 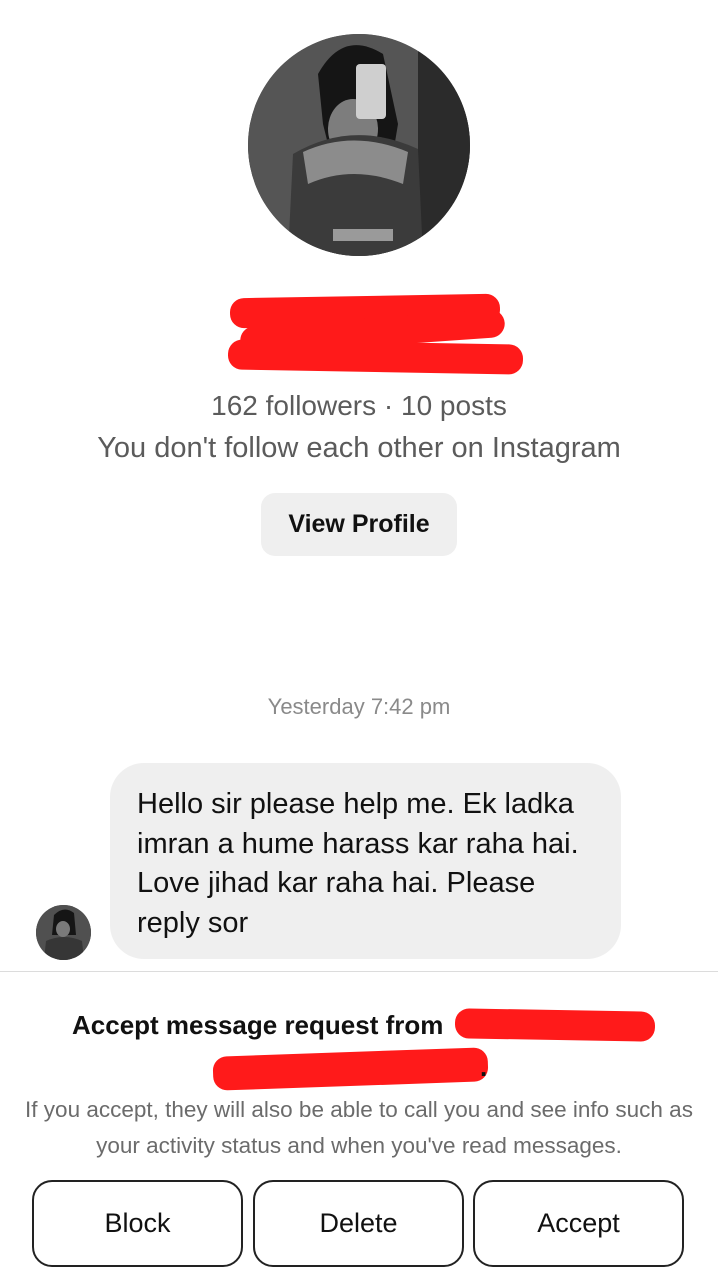 What do you see at coordinates (359, 405) in the screenshot?
I see `follower-post-count: 162 followers · 10 posts` at bounding box center [359, 405].